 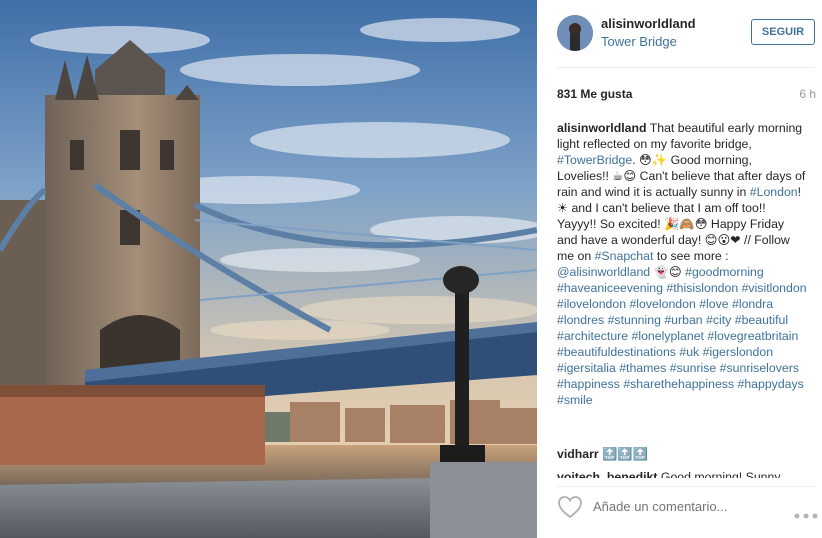 I want to click on footer-divider, so click(x=686, y=486).